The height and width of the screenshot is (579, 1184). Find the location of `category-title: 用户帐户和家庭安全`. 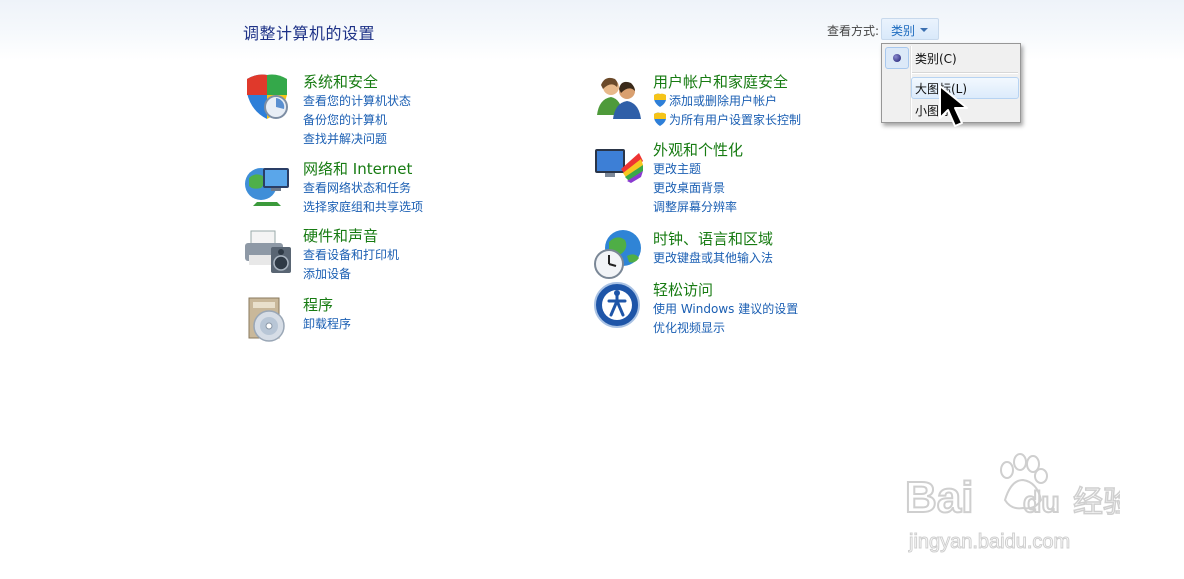

category-title: 用户帐户和家庭安全 is located at coordinates (720, 81).